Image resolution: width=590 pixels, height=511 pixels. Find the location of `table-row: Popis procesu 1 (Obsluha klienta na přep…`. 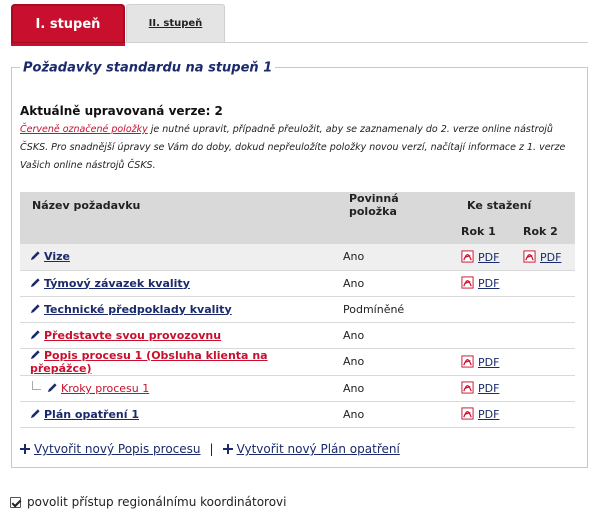

table-row: Popis procesu 1 (Obsluha klienta na přep… is located at coordinates (297, 362).